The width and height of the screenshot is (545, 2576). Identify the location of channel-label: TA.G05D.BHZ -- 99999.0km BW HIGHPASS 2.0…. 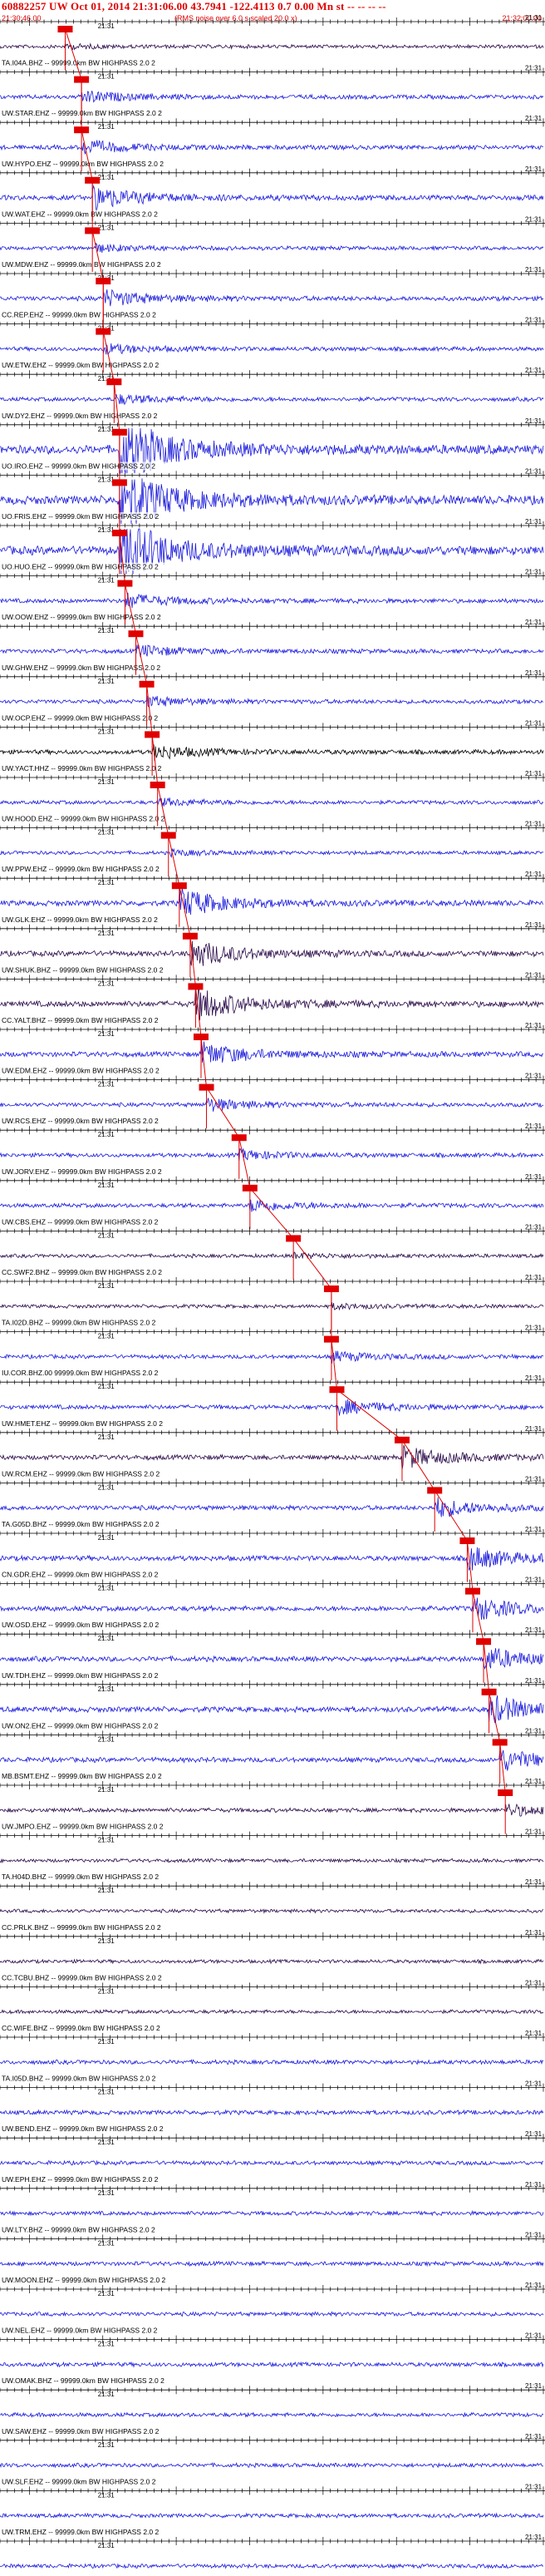
(81, 1524).